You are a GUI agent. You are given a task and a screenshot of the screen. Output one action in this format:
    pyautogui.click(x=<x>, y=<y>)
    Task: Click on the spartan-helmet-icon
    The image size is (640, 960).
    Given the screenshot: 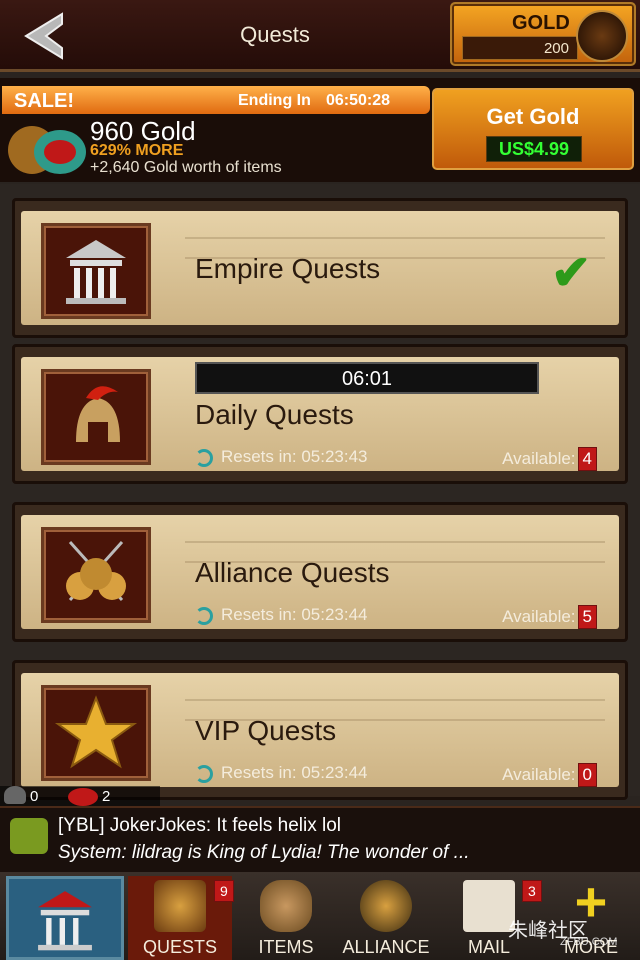 What is the action you would take?
    pyautogui.click(x=602, y=36)
    